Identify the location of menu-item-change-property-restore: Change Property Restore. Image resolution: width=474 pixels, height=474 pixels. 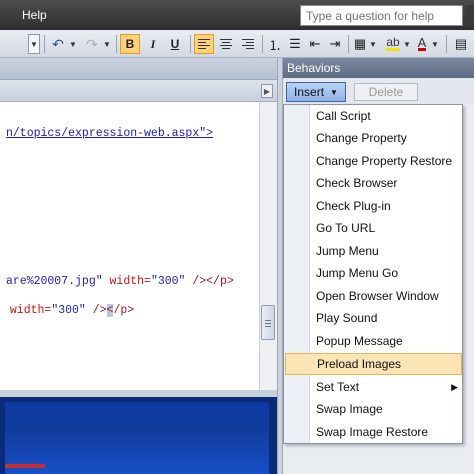
(373, 161).